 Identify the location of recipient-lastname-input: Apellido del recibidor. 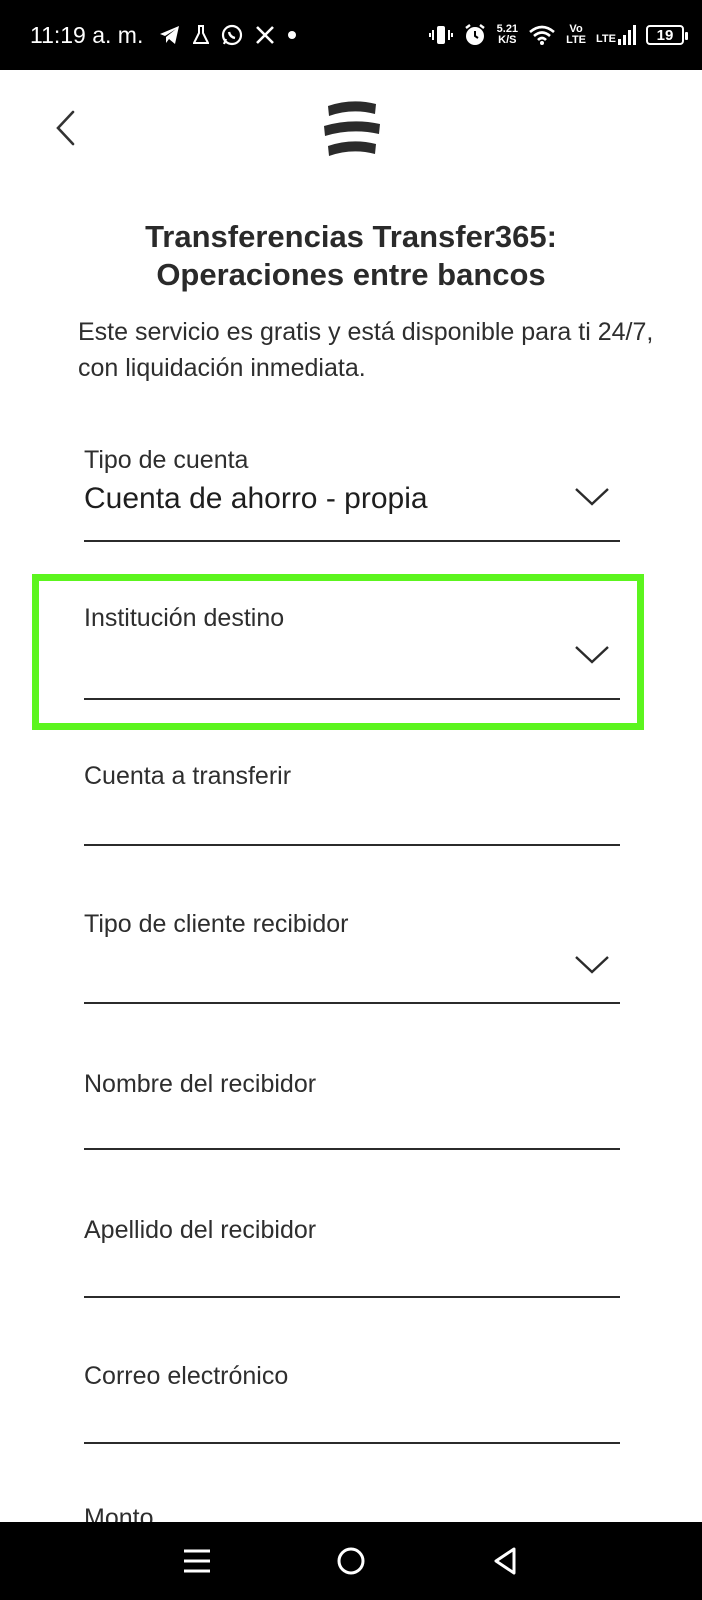
(352, 1257).